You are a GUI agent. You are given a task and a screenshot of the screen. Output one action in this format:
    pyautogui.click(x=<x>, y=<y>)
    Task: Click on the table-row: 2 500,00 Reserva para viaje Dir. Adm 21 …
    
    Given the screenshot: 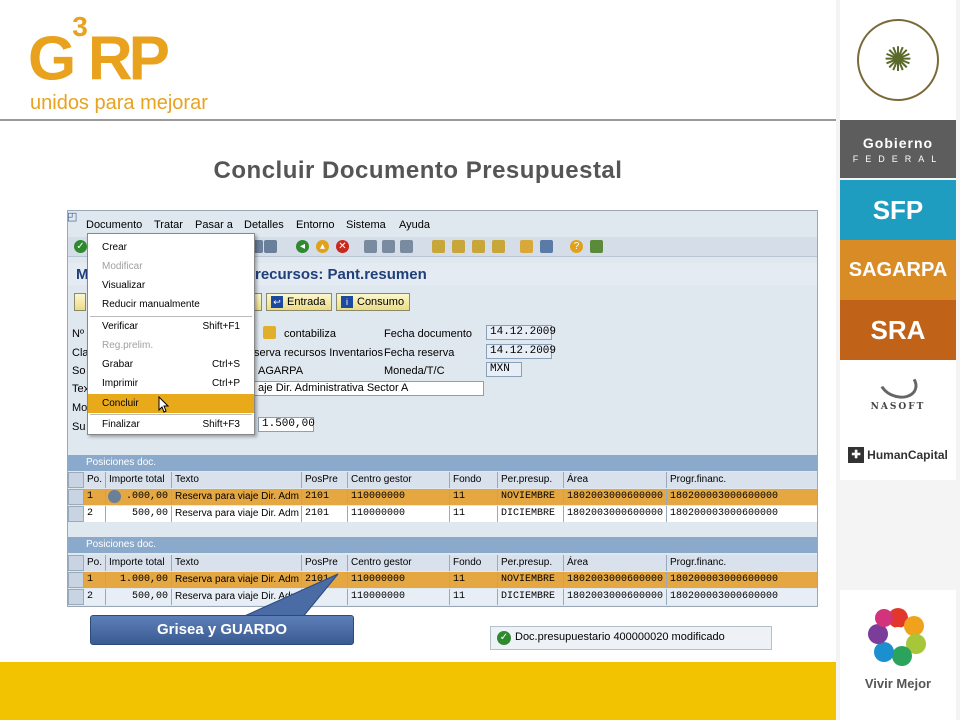 What is the action you would take?
    pyautogui.click(x=442, y=597)
    